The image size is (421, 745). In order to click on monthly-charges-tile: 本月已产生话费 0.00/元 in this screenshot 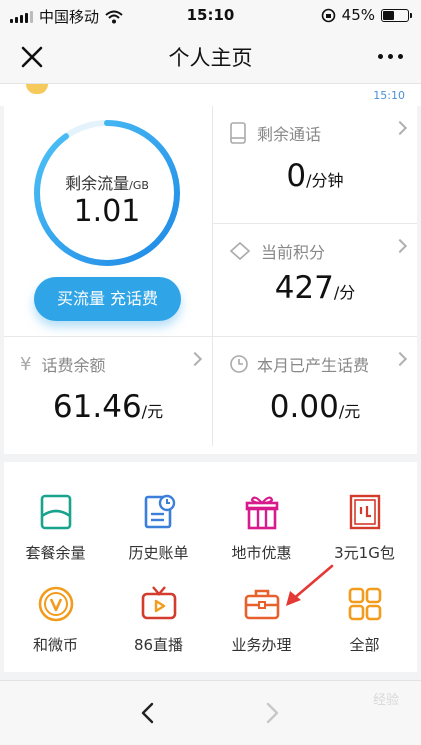, I will do `click(315, 392)`.